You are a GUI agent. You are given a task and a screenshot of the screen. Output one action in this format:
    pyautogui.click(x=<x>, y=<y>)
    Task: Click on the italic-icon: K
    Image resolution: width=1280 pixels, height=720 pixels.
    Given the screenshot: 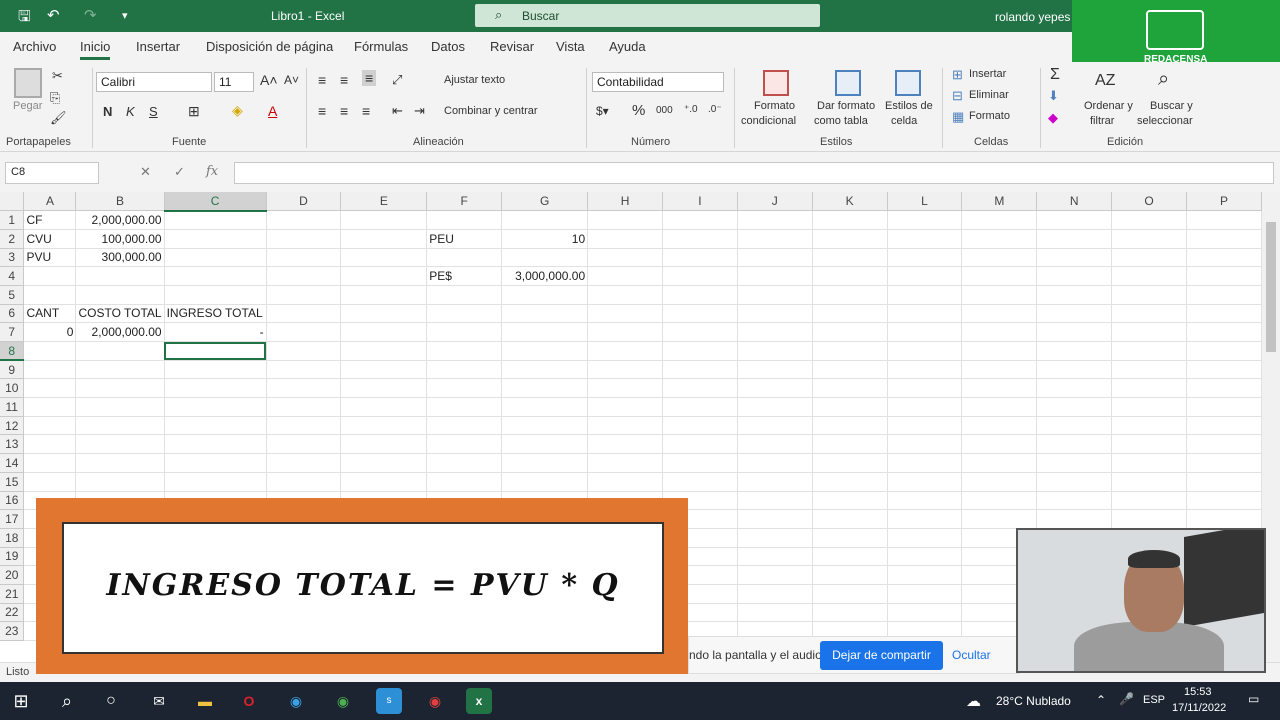 What is the action you would take?
    pyautogui.click(x=130, y=111)
    